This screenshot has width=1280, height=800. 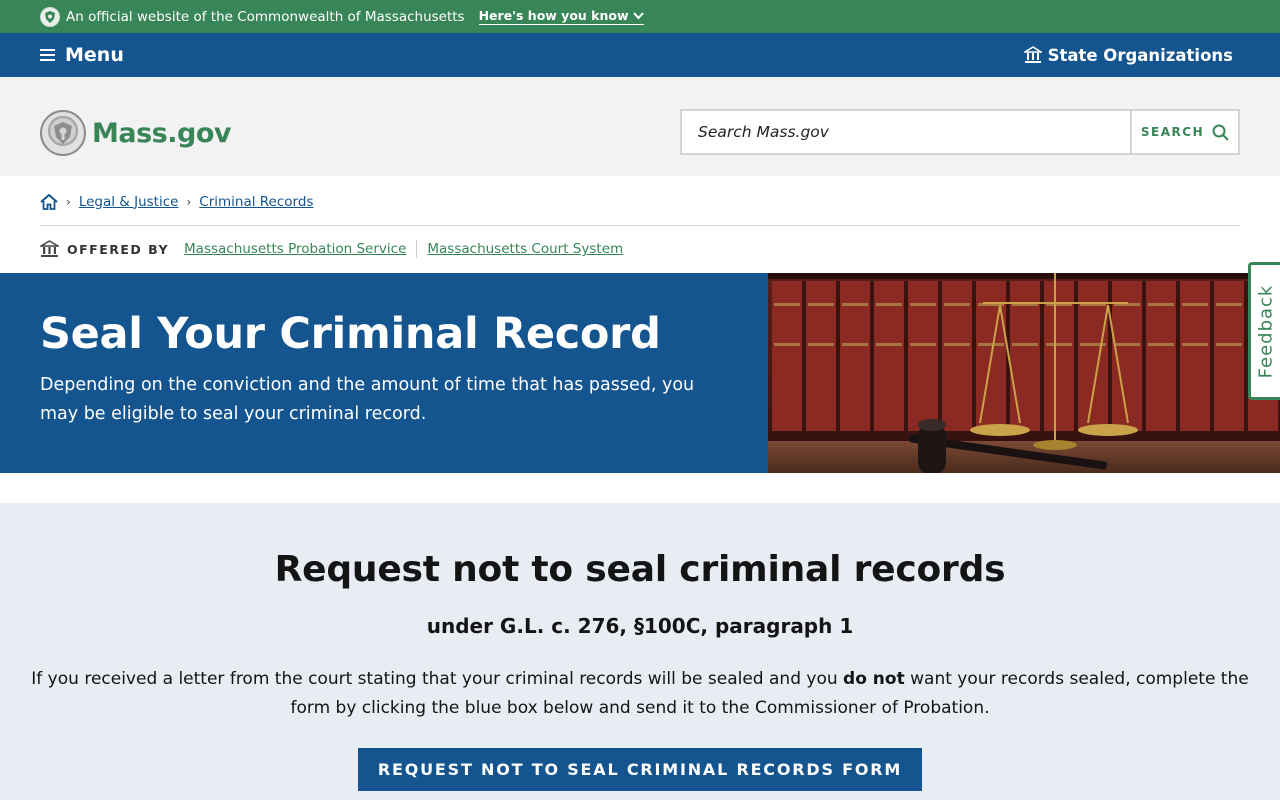 What do you see at coordinates (118, 249) in the screenshot?
I see `offered-by-label: OFFERED BY` at bounding box center [118, 249].